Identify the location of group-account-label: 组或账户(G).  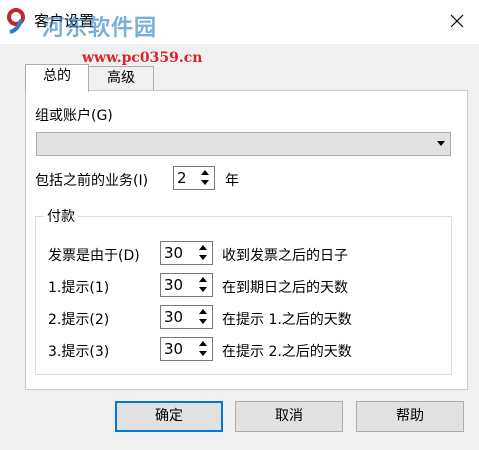
(74, 116).